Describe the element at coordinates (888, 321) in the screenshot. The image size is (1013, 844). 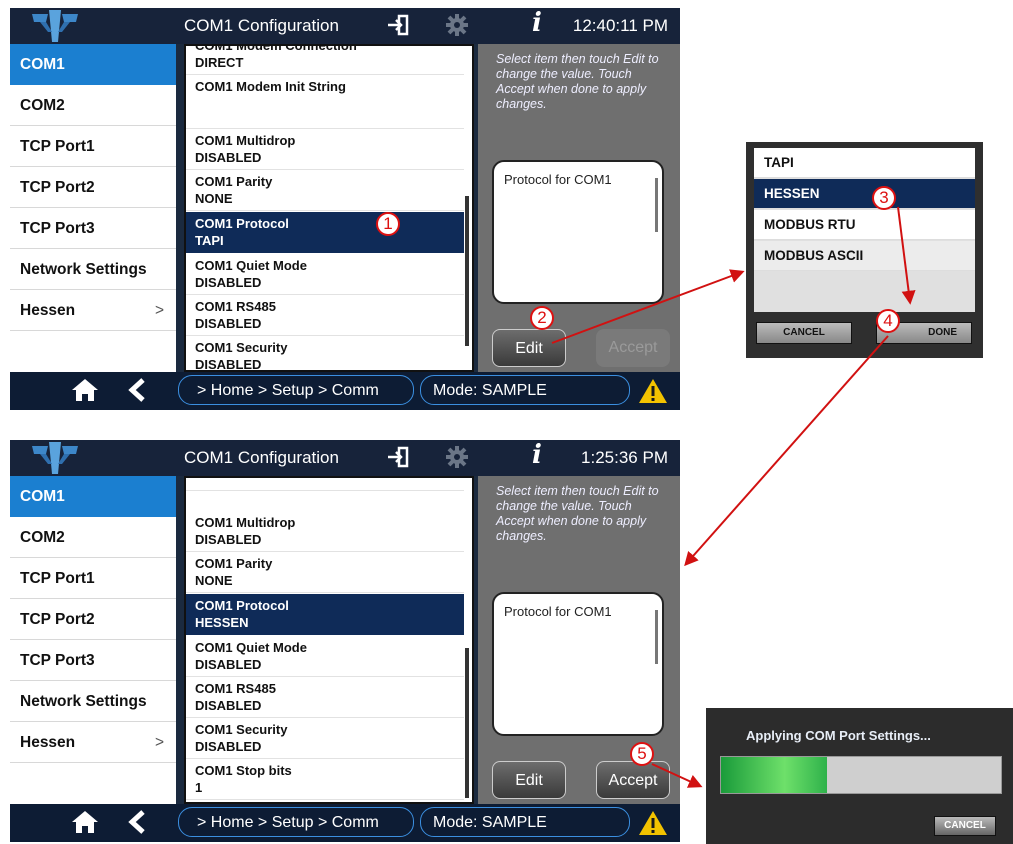
I see `step-marker-4: 4` at that location.